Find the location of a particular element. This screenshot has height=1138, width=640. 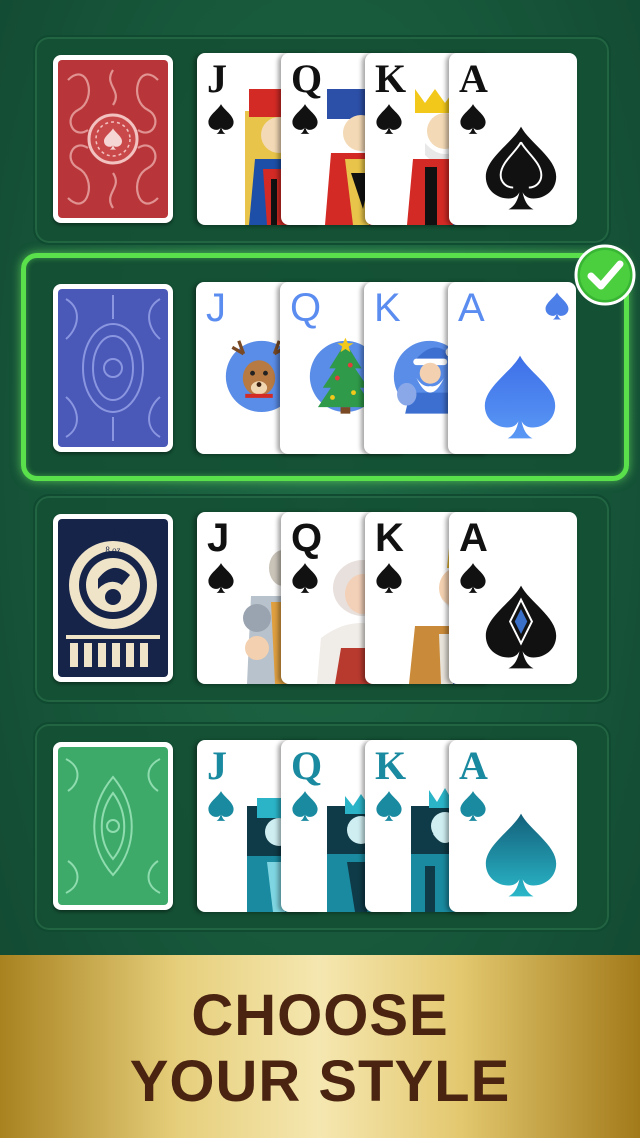

banner-title-line1: CHOOSE is located at coordinates (320, 1015).